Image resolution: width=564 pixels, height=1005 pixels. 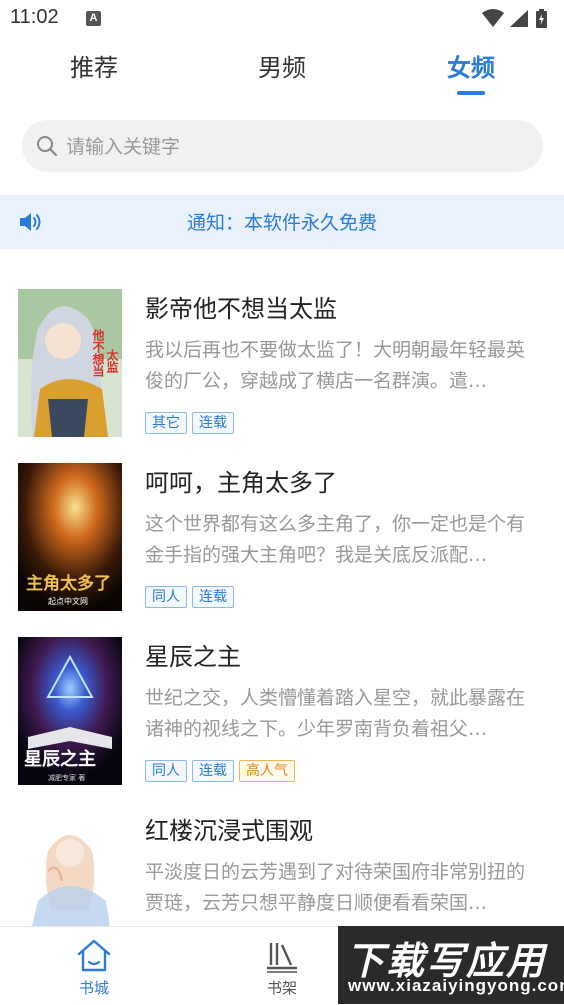 What do you see at coordinates (70, 711) in the screenshot?
I see `book-cover: 星辰之主 减肥专家 著` at bounding box center [70, 711].